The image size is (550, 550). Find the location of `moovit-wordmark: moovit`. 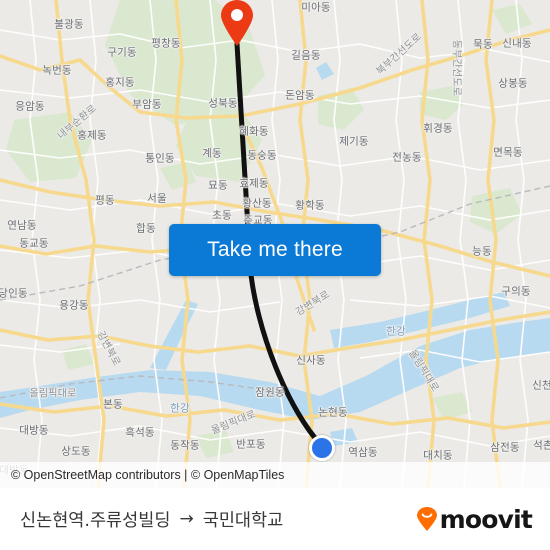

moovit-wordmark: moovit is located at coordinates (486, 519).